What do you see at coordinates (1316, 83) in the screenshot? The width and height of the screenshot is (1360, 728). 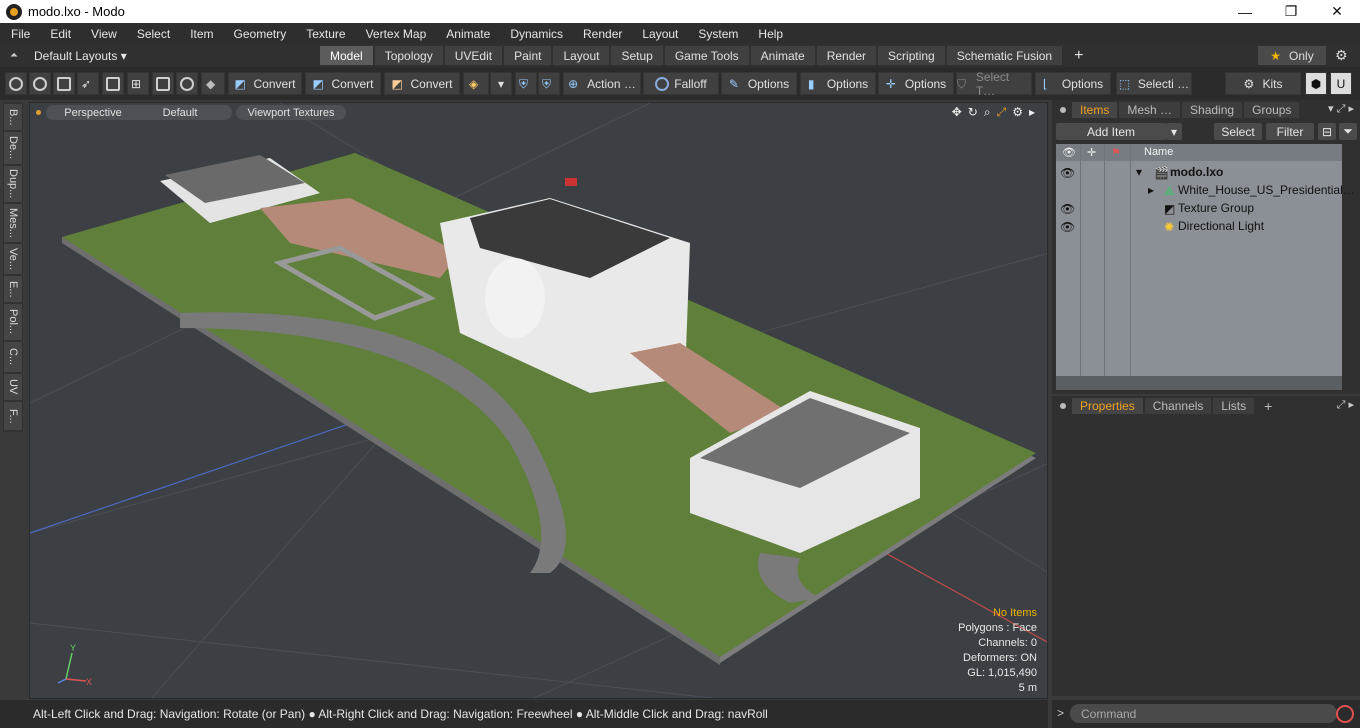 I see `unity-icon-button: ⬢` at bounding box center [1316, 83].